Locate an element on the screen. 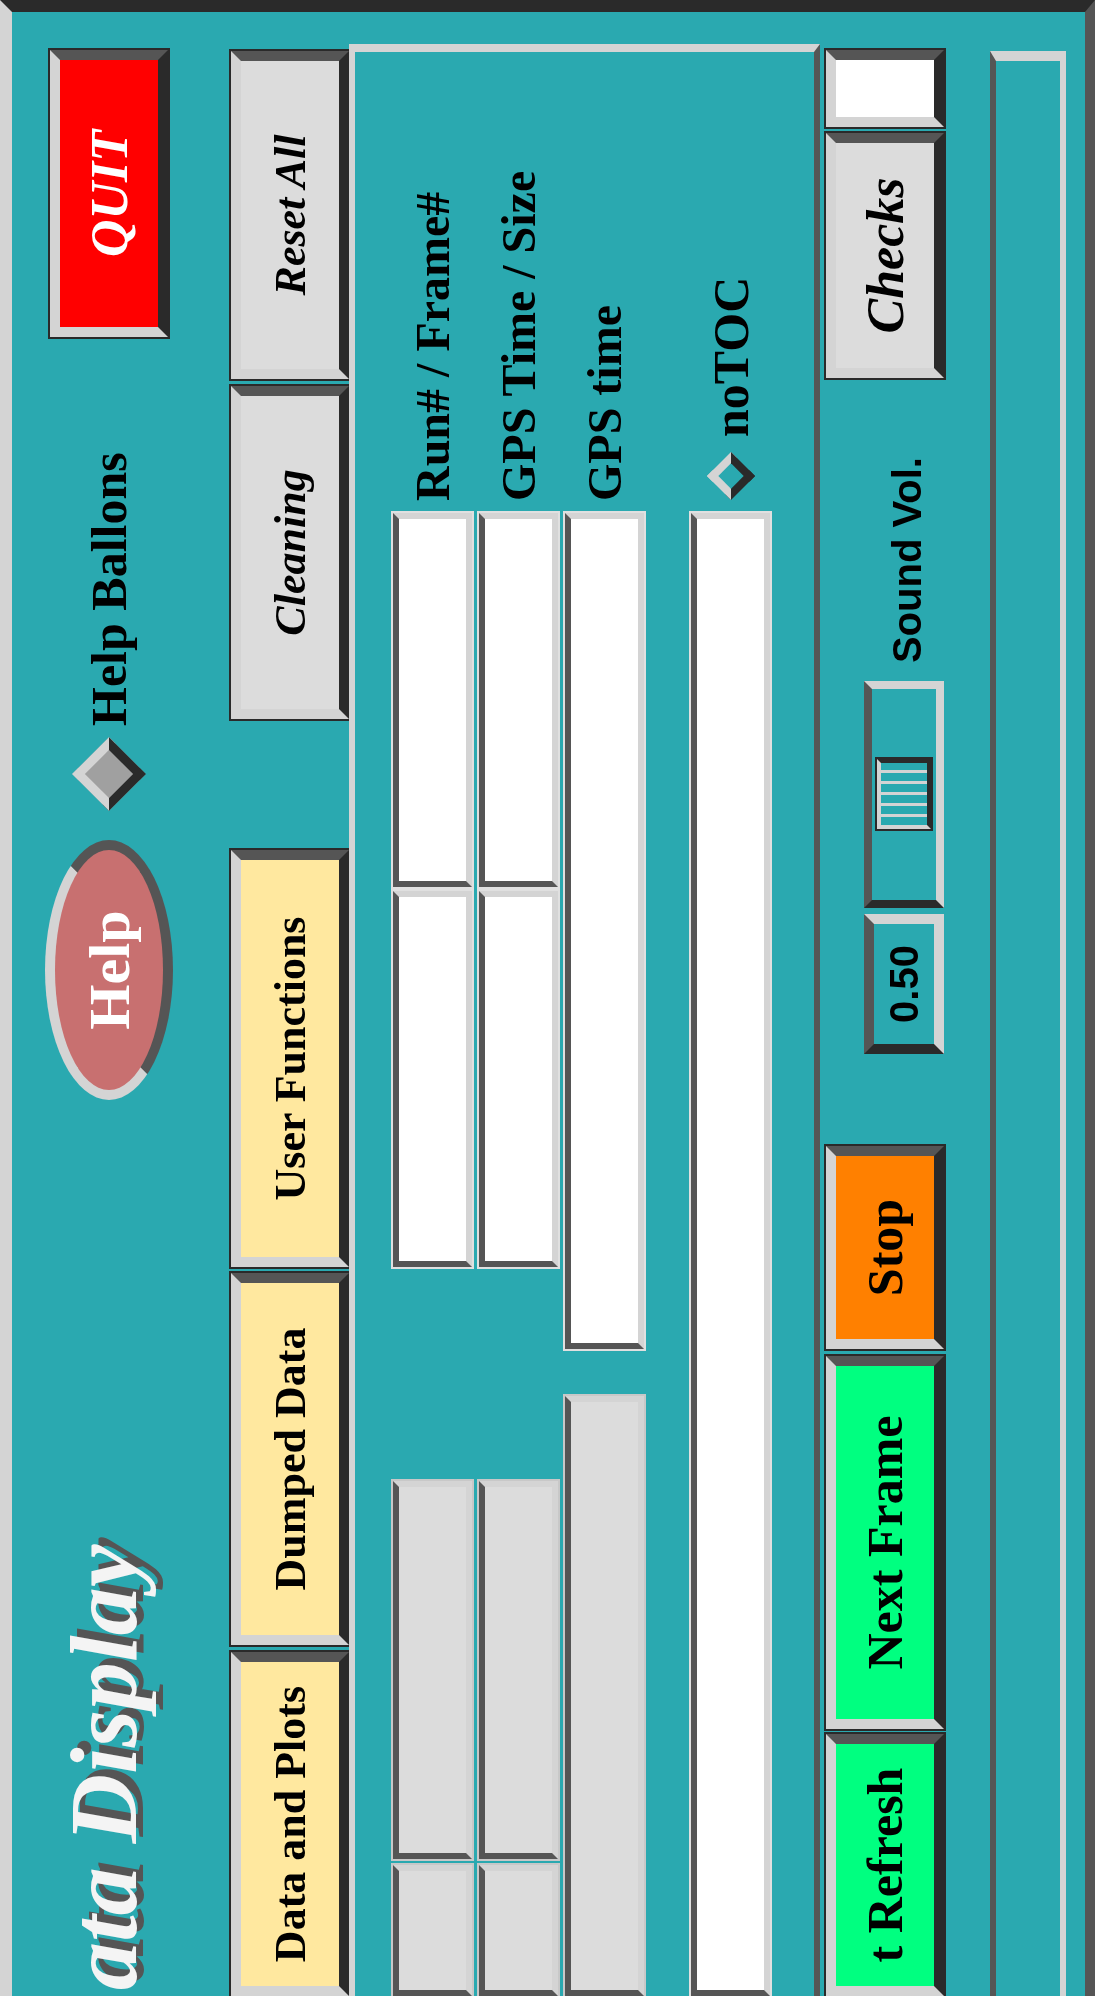  help-balloons-label: Help Ballons is located at coordinates (109, 589).